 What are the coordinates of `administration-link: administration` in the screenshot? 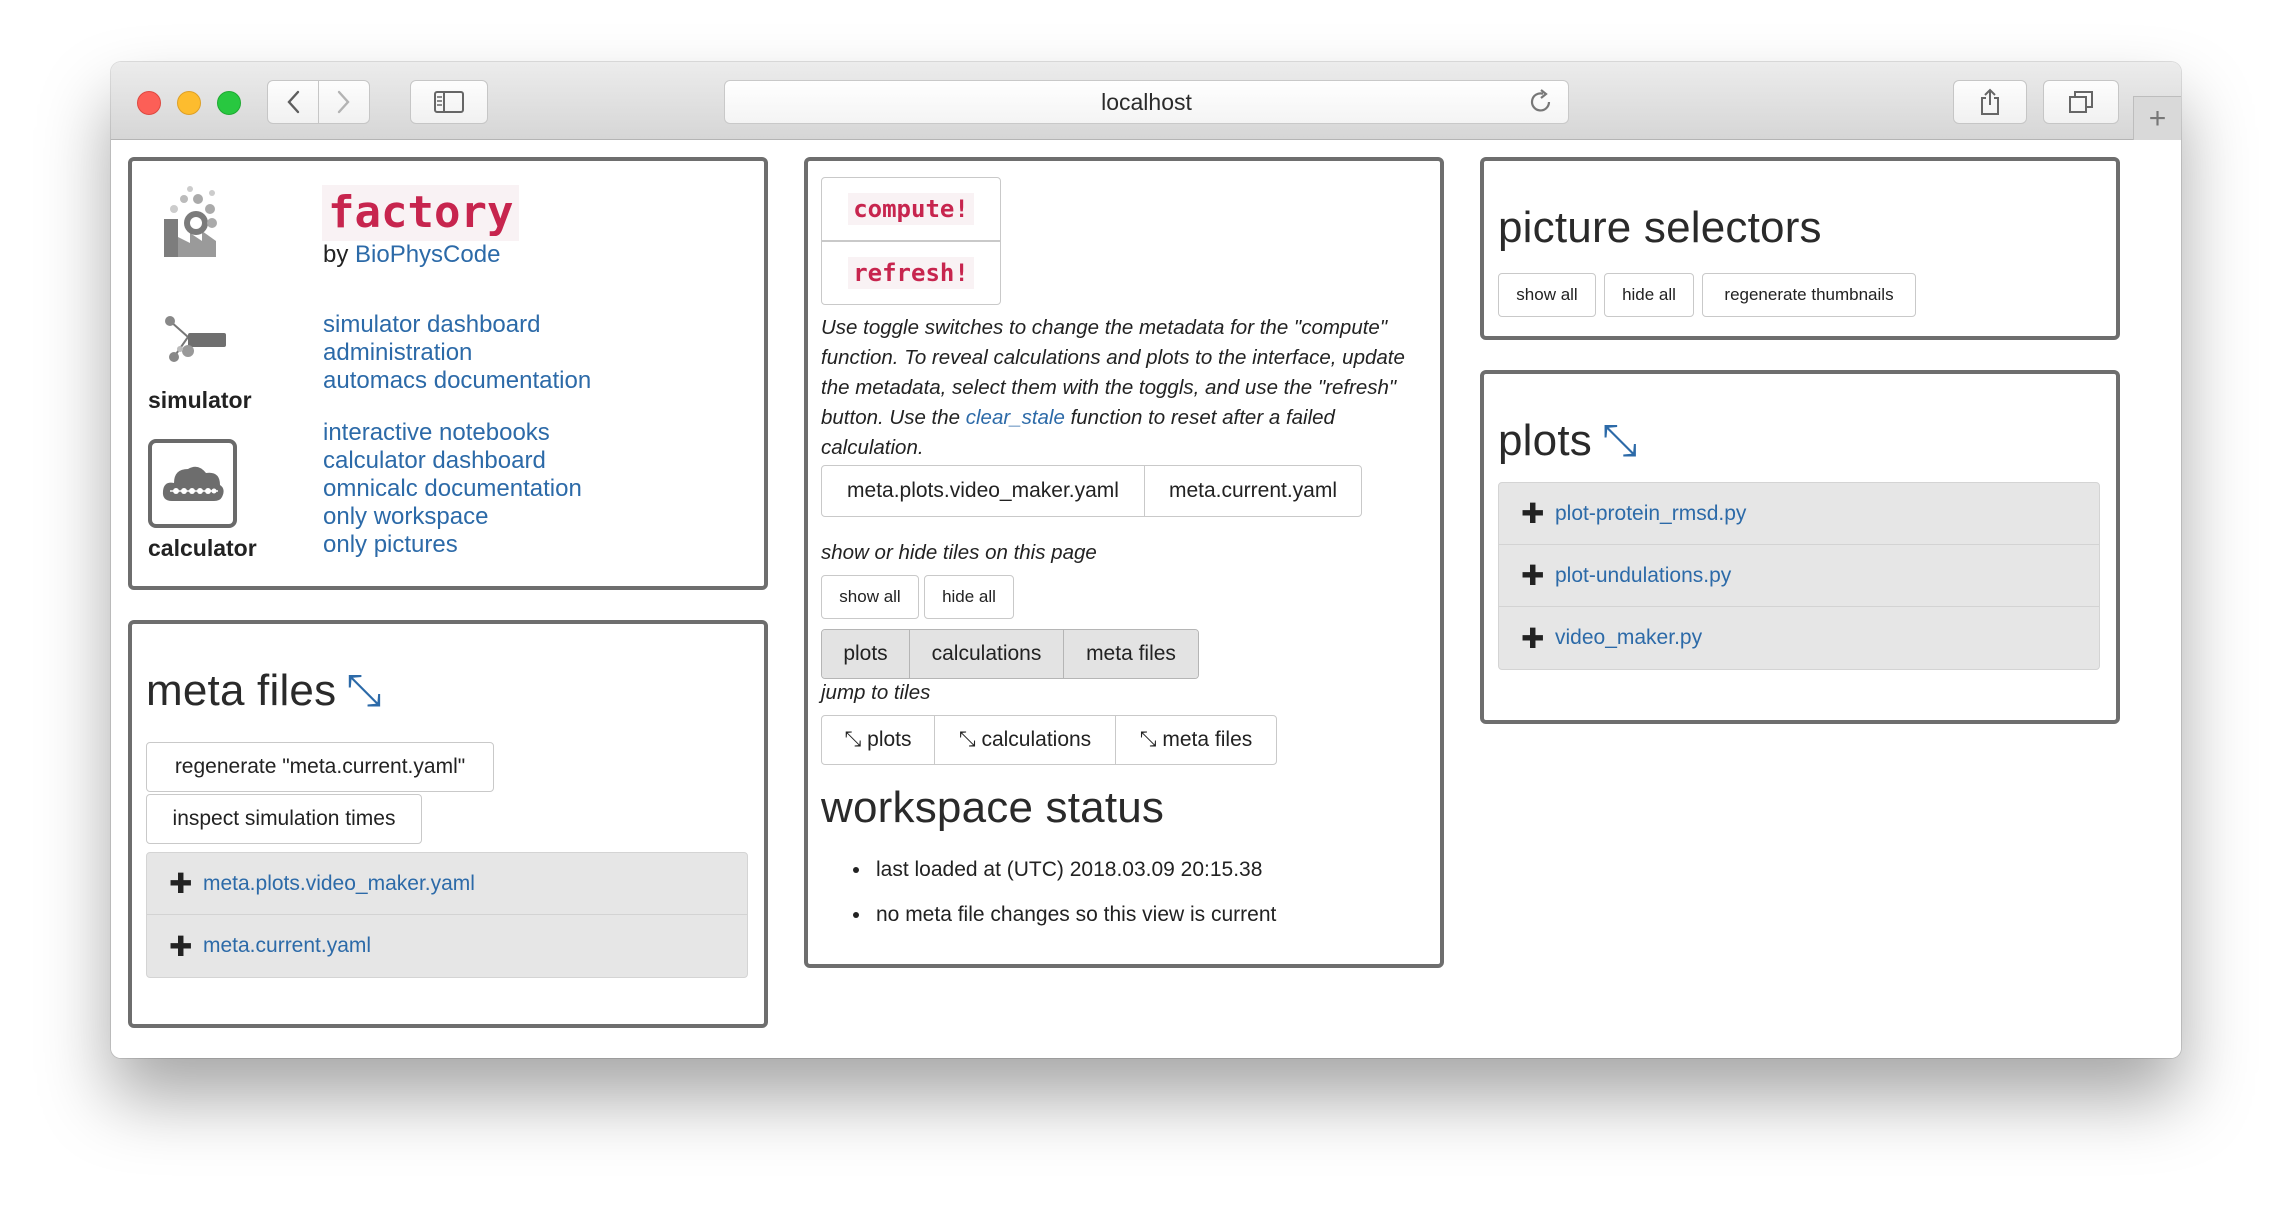 It's located at (397, 352).